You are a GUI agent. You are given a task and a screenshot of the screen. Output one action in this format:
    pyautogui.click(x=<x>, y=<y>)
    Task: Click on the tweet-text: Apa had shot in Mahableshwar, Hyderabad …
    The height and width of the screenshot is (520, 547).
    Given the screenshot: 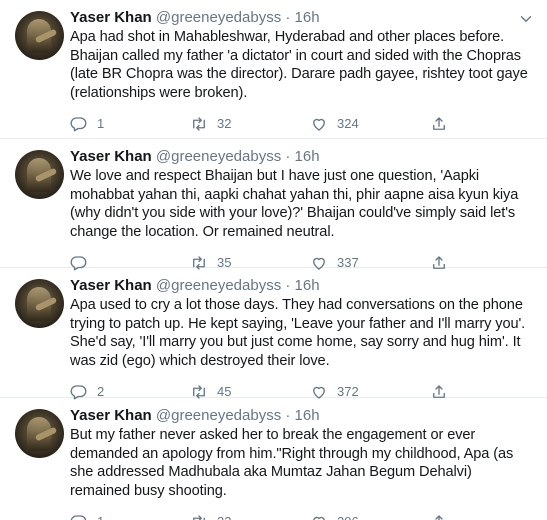 What is the action you would take?
    pyautogui.click(x=299, y=65)
    